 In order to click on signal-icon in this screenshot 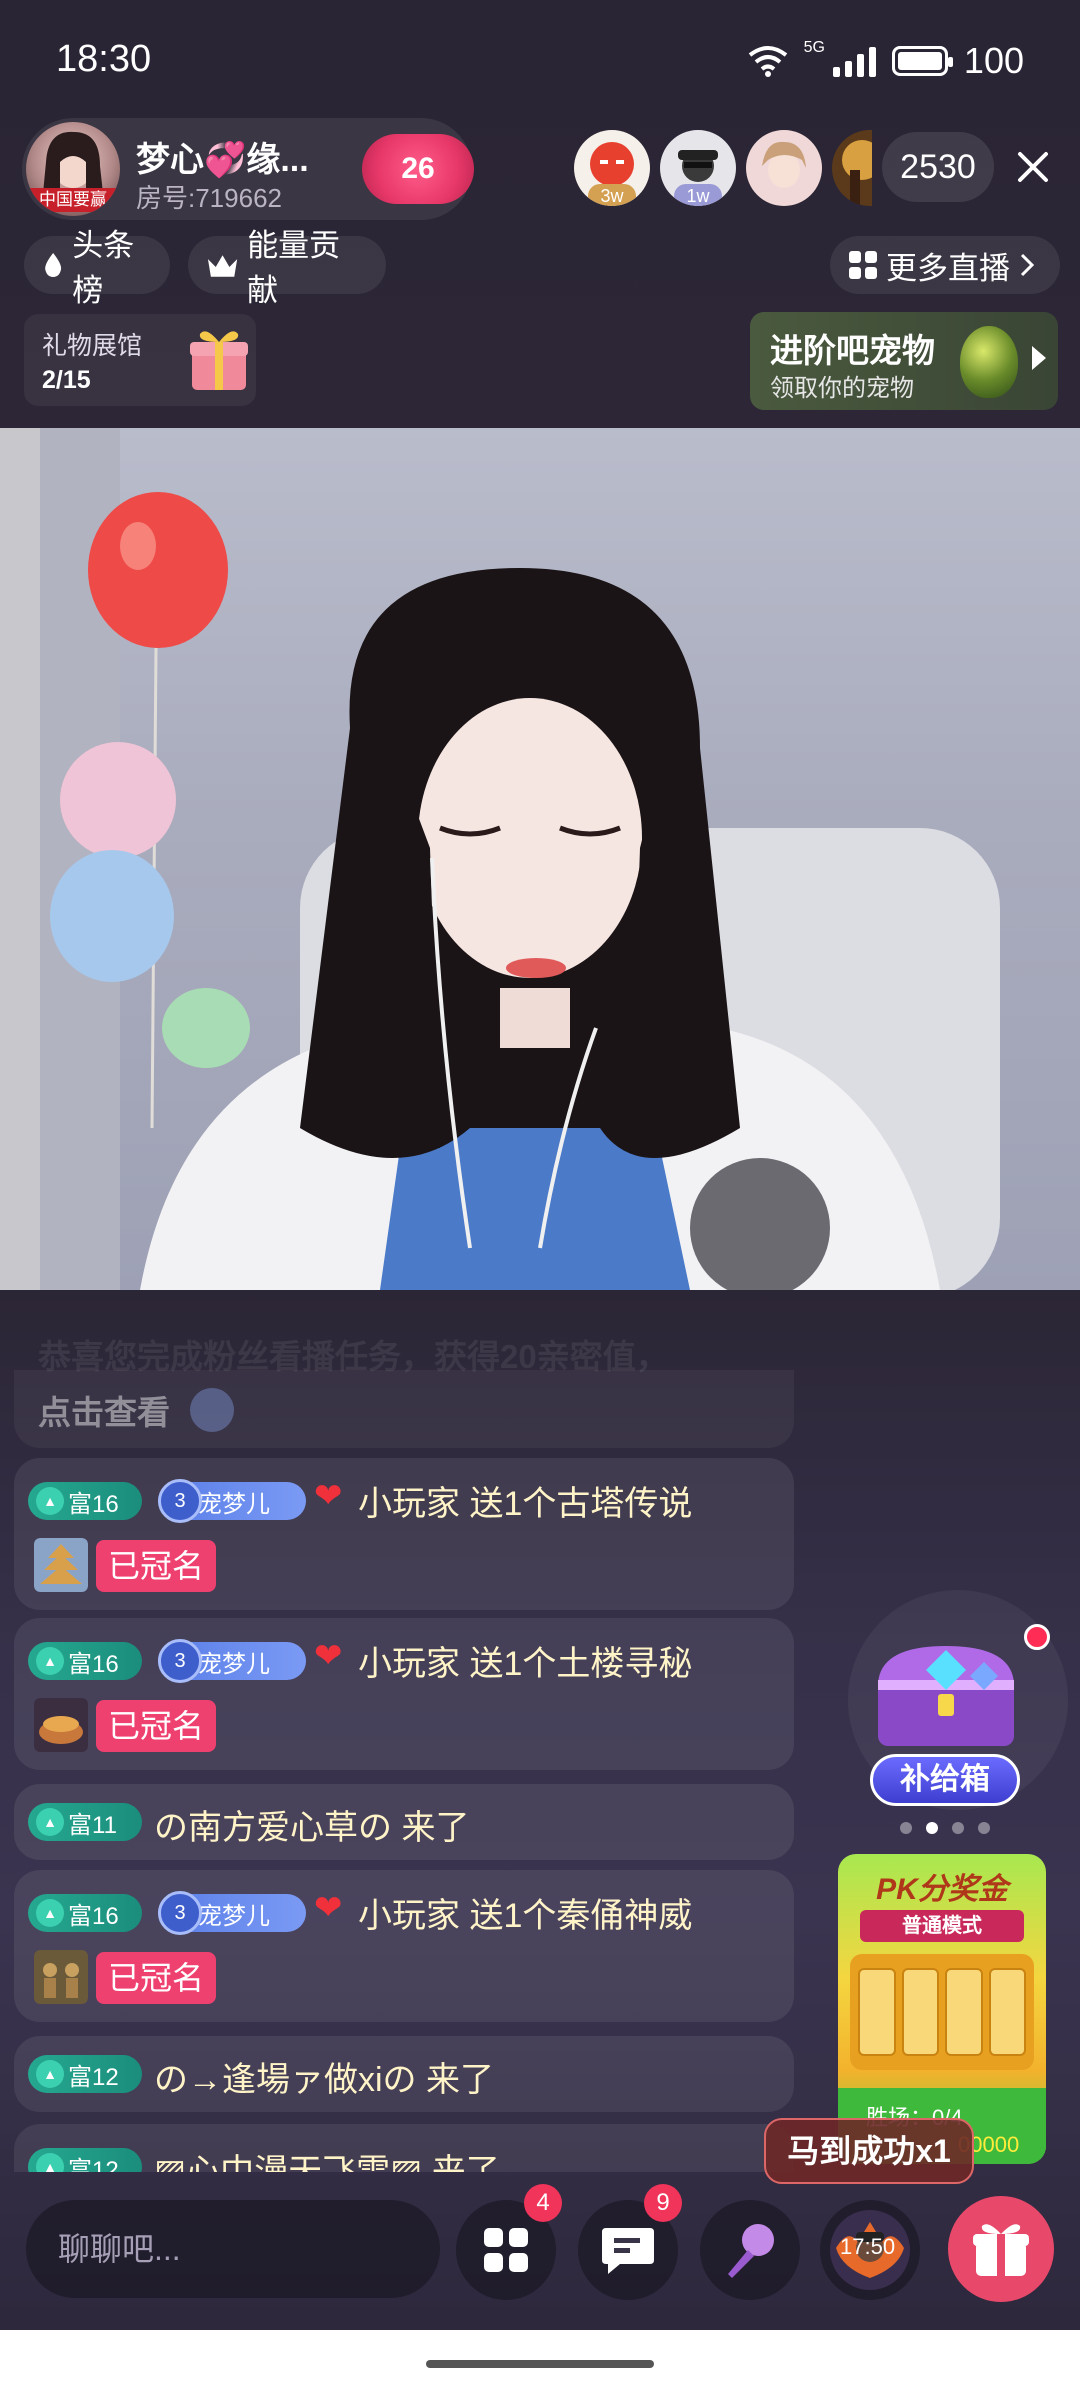, I will do `click(854, 61)`.